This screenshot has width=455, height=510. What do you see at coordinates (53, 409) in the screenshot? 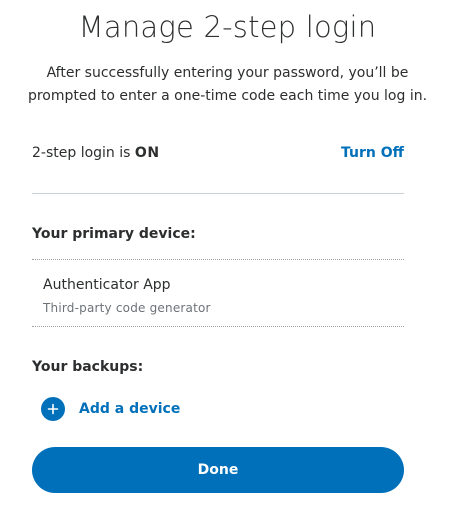
I see `plus-icon` at bounding box center [53, 409].